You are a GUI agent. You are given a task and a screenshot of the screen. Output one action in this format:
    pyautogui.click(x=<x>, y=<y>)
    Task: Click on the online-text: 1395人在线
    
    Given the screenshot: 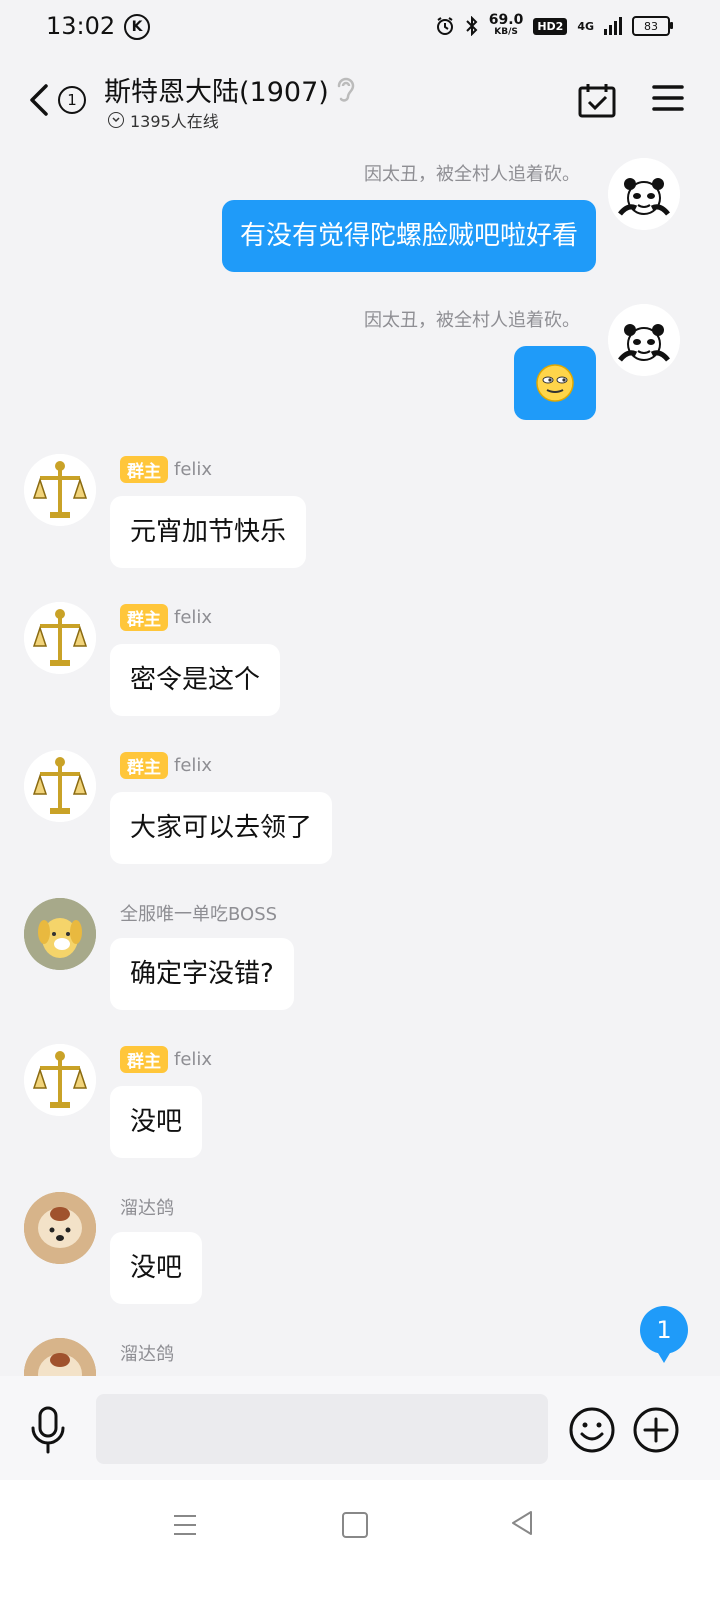 What is the action you would take?
    pyautogui.click(x=174, y=121)
    